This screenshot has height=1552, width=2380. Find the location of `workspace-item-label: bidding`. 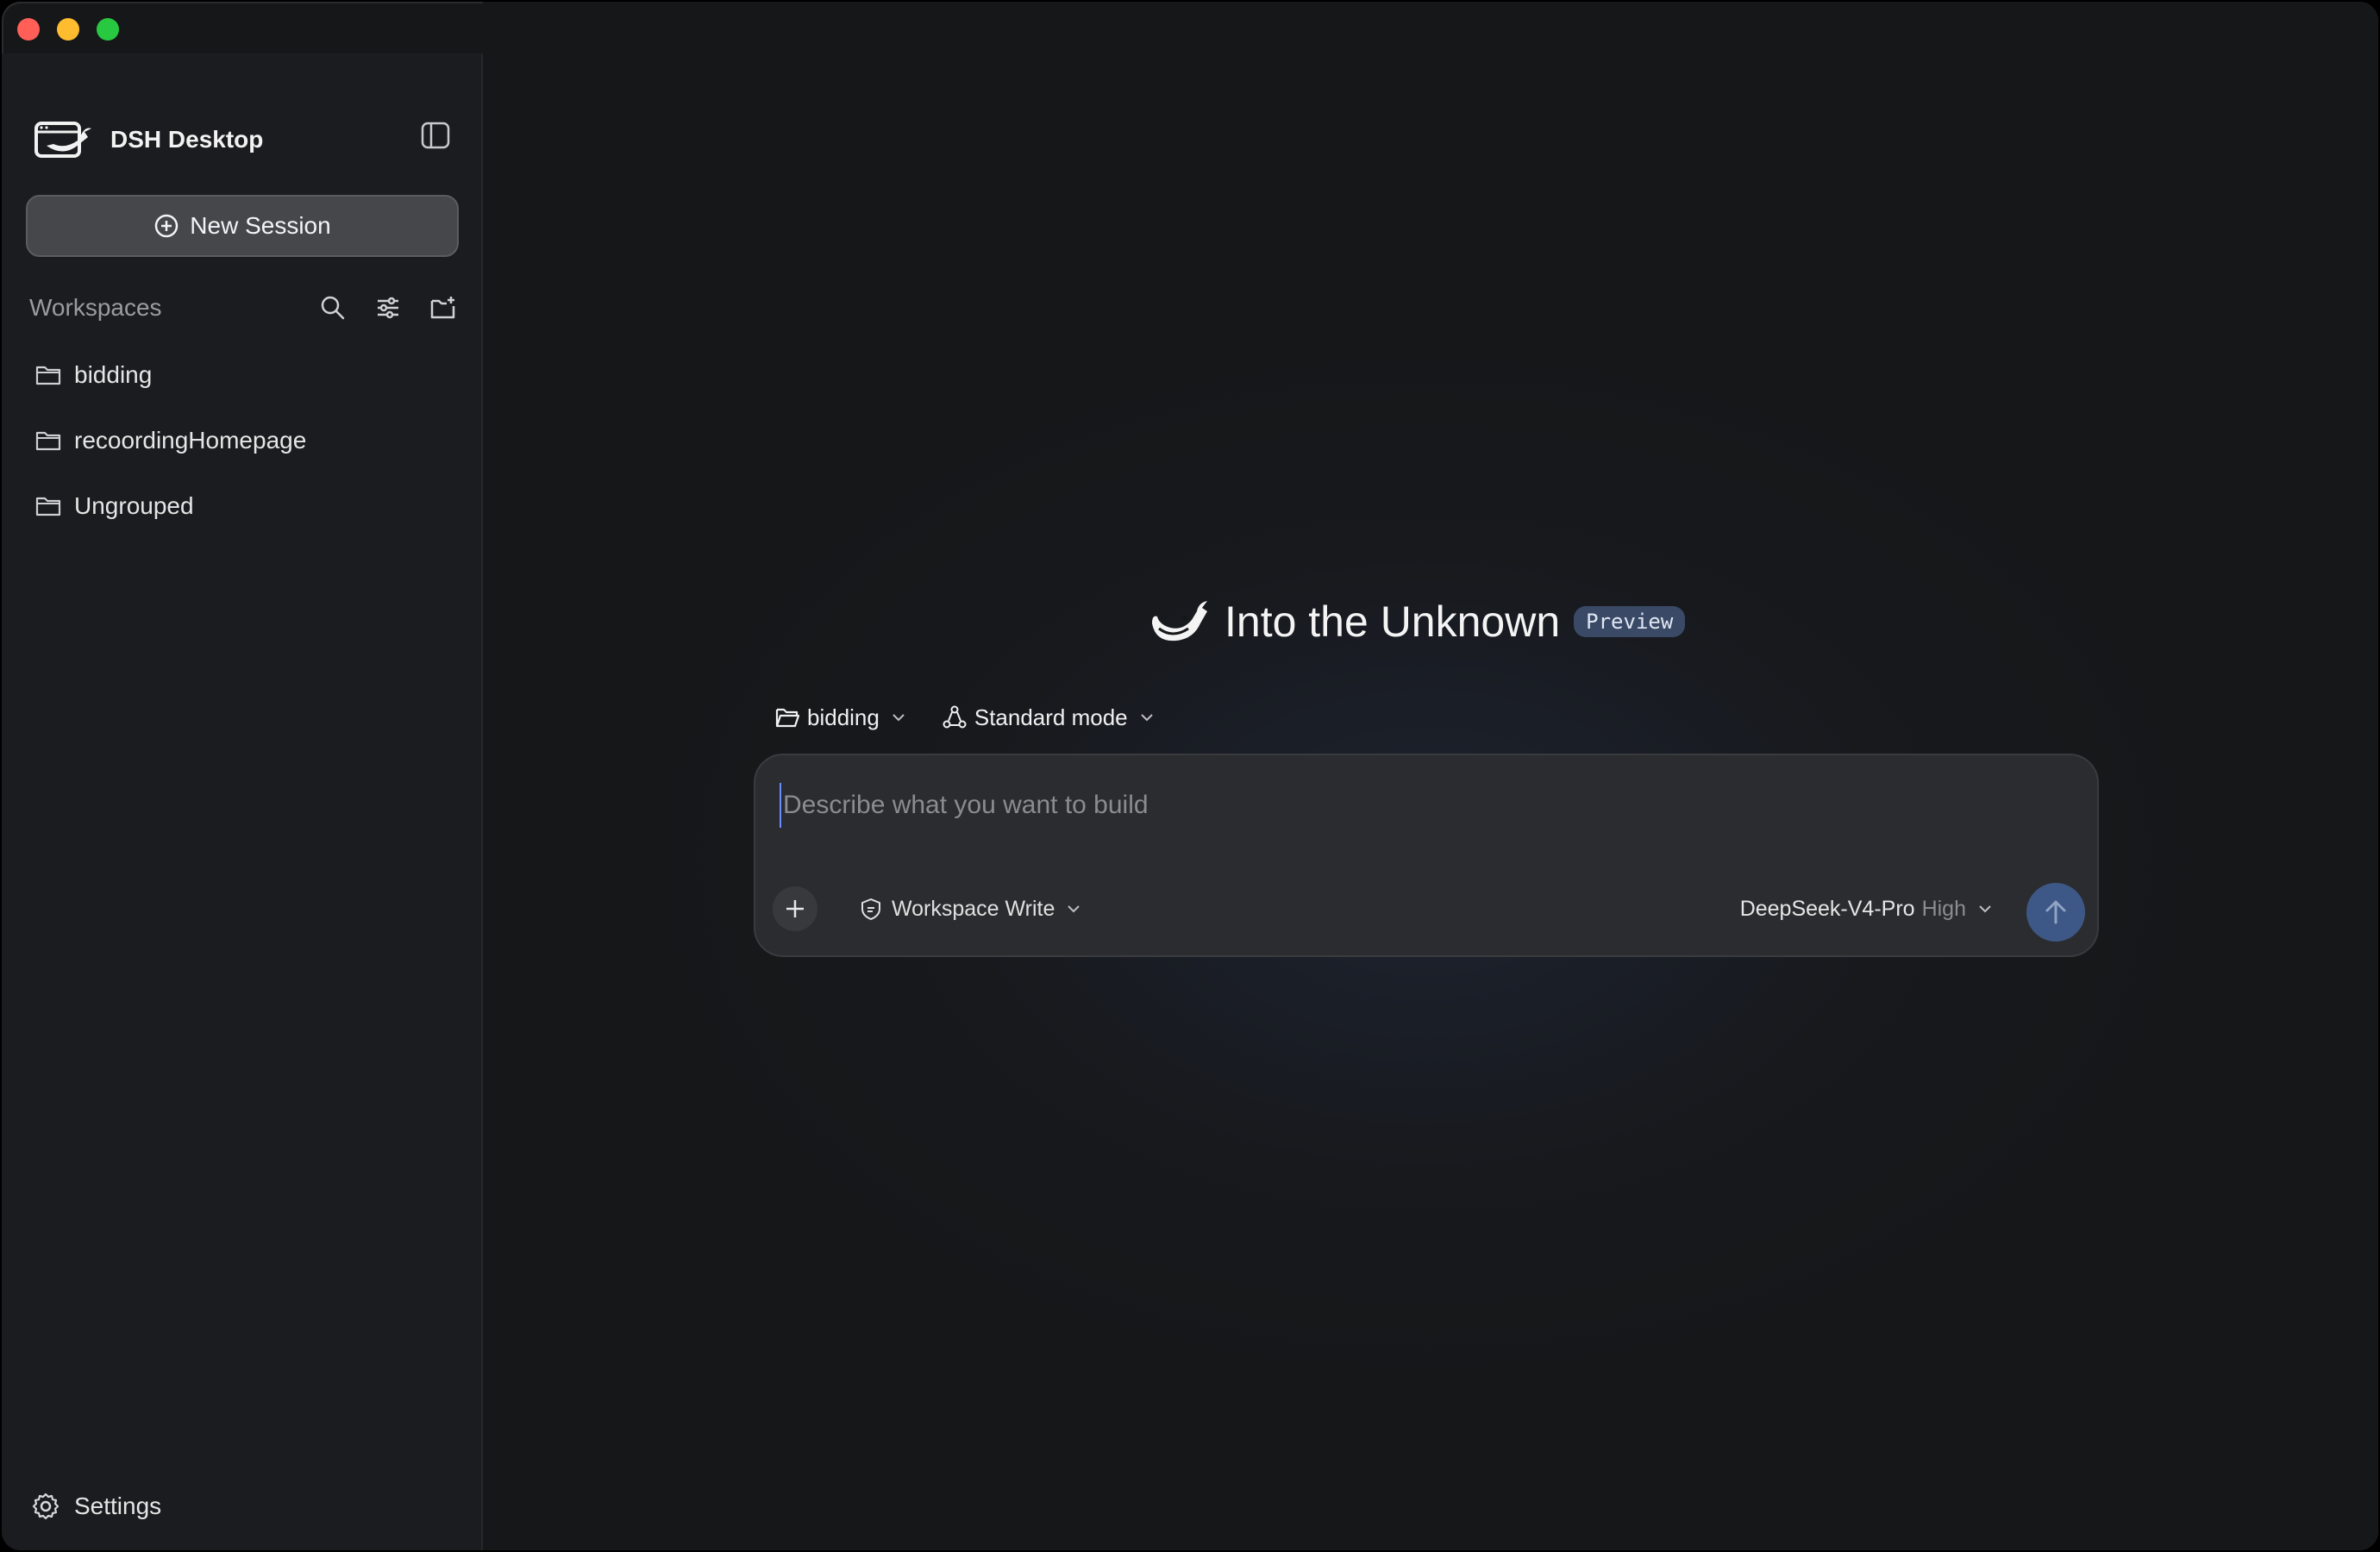

workspace-item-label: bidding is located at coordinates (114, 374).